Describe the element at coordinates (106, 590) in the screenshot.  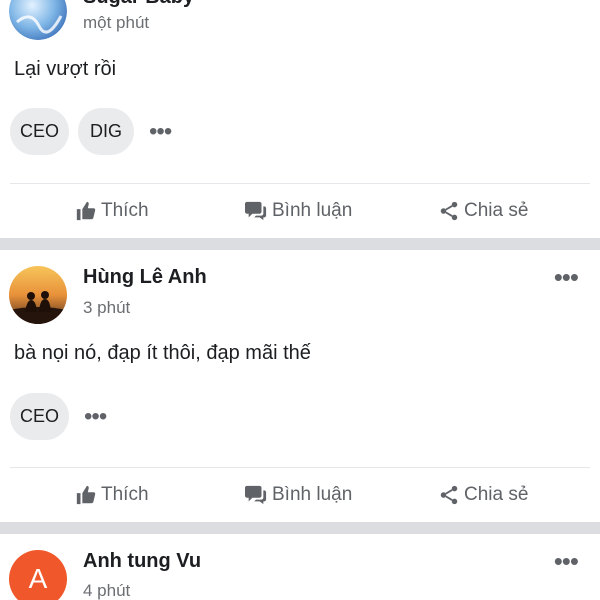
I see `post-time: 4 phút` at that location.